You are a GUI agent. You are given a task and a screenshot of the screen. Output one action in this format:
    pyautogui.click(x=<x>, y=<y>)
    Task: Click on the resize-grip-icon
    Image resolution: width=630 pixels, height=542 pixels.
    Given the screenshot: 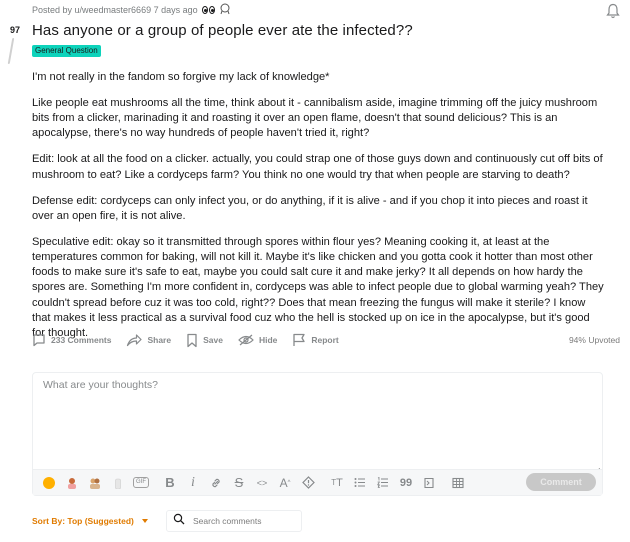 What is the action you would take?
    pyautogui.click(x=597, y=468)
    